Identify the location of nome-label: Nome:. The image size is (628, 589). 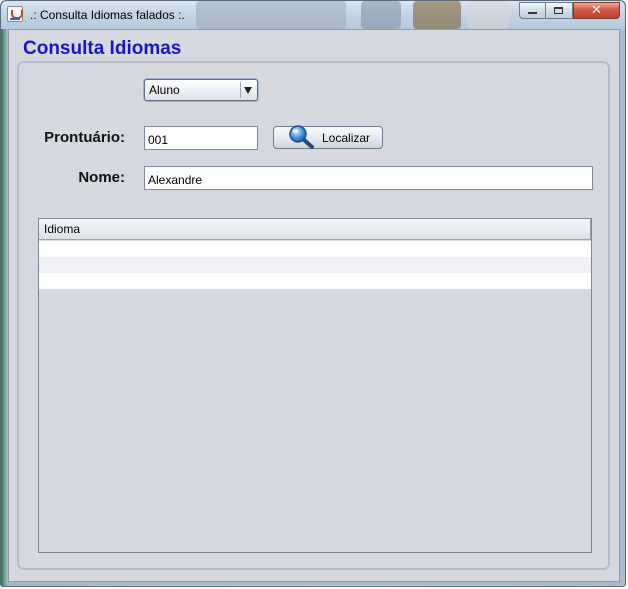
(101, 177).